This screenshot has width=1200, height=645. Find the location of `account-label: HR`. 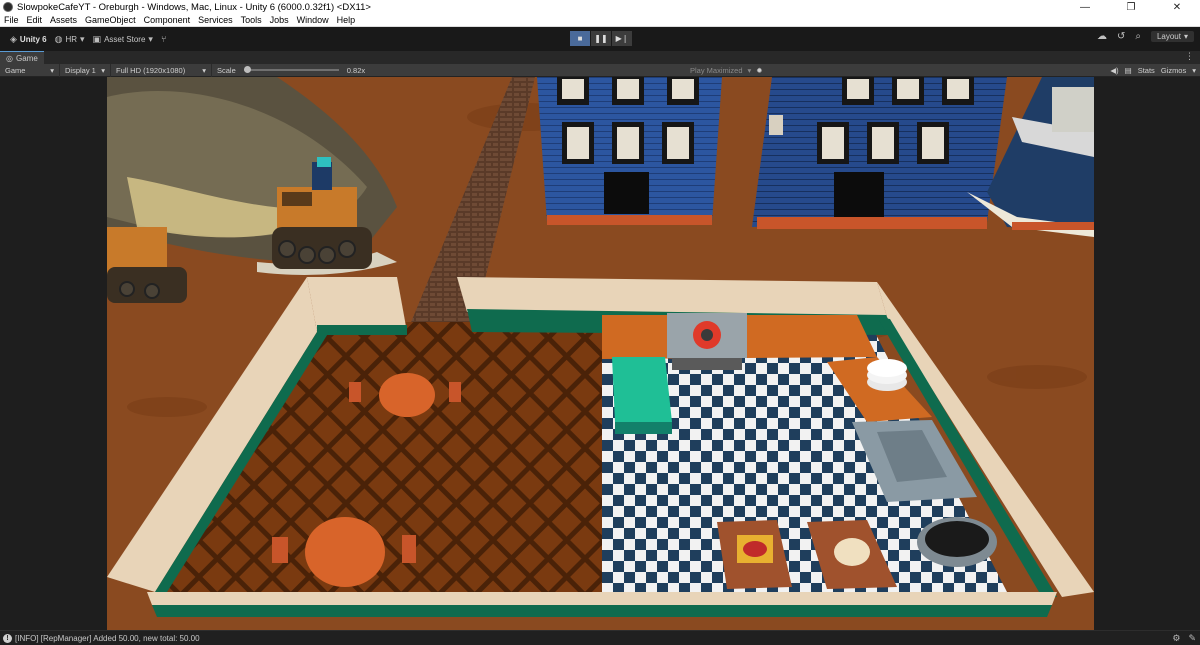

account-label: HR is located at coordinates (71, 39).